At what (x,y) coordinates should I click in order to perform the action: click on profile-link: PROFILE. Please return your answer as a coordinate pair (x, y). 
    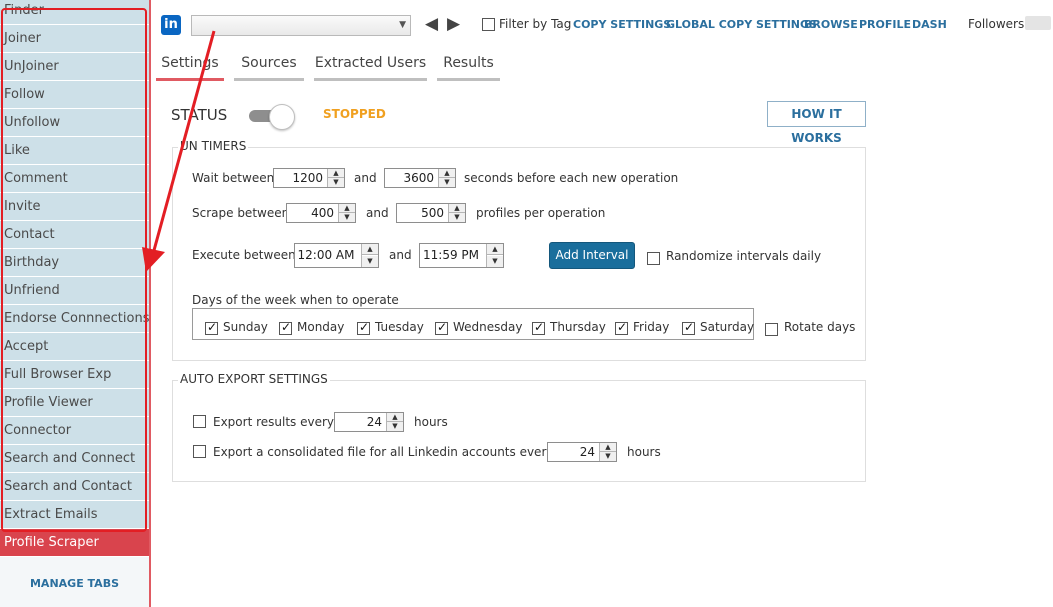
    Looking at the image, I should click on (885, 24).